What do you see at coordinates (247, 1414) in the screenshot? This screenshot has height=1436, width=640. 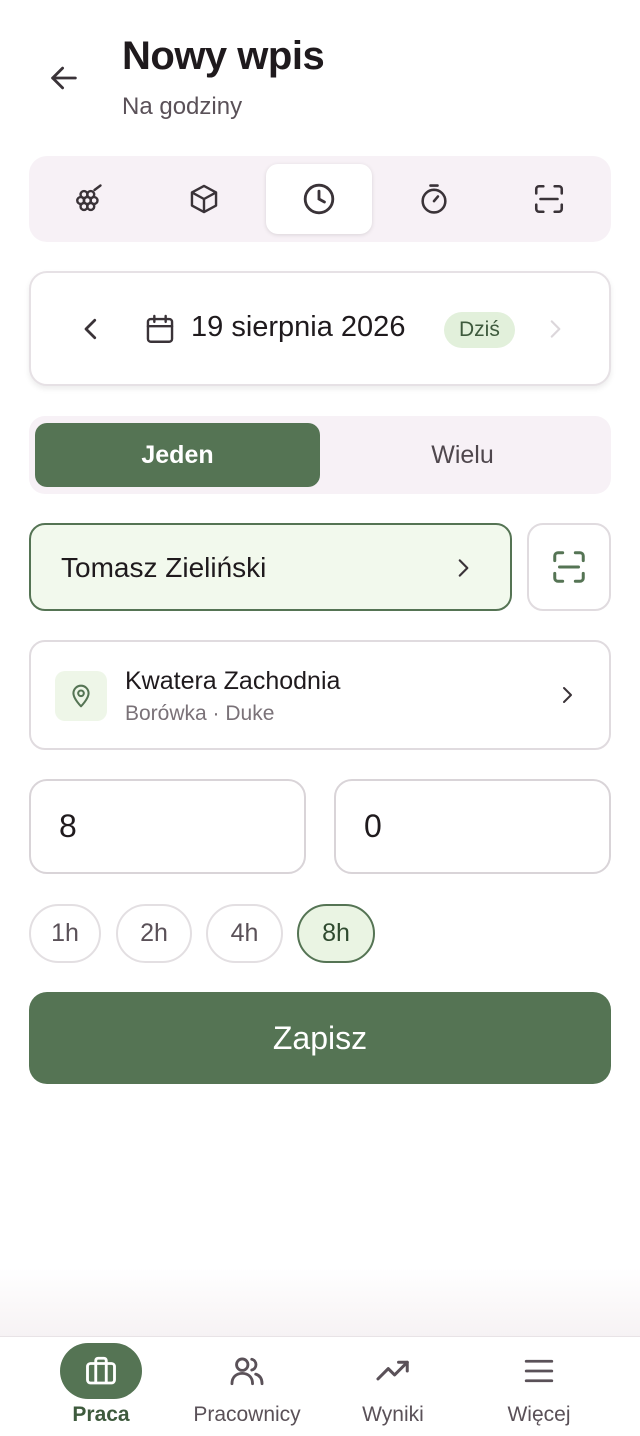 I see `nav-label: Pracownicy` at bounding box center [247, 1414].